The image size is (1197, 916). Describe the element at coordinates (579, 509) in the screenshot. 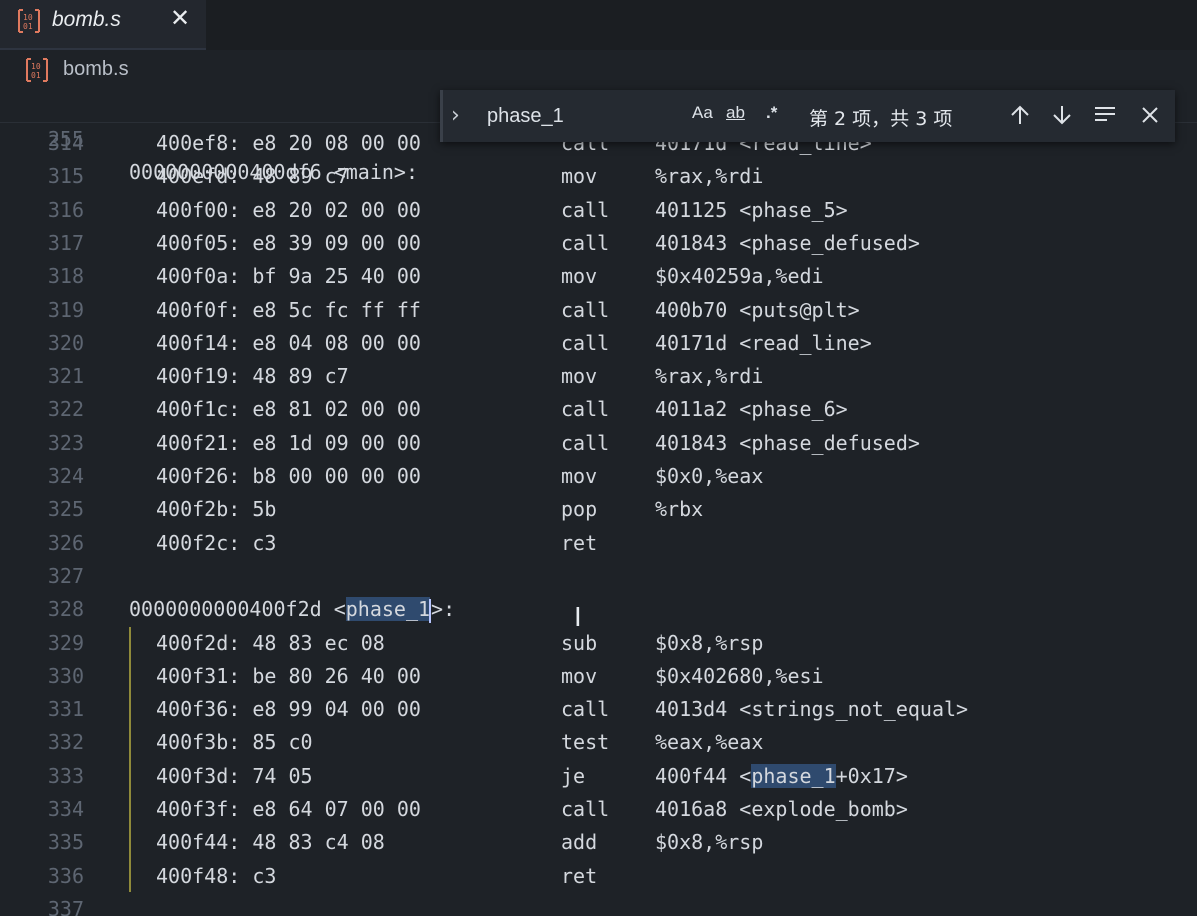

I see `instruction-mnemonic: pop` at that location.